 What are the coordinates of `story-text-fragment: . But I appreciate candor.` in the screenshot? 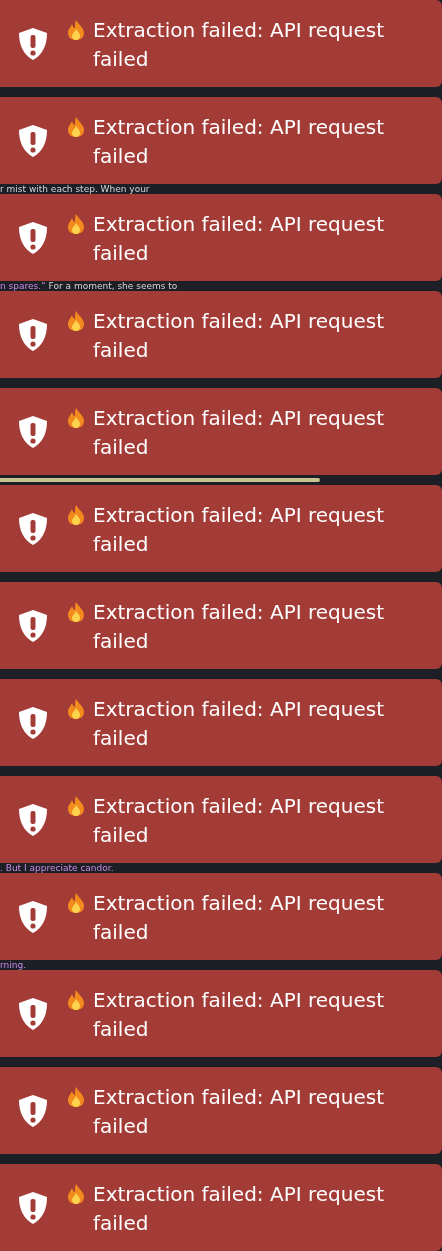 It's located at (57, 868).